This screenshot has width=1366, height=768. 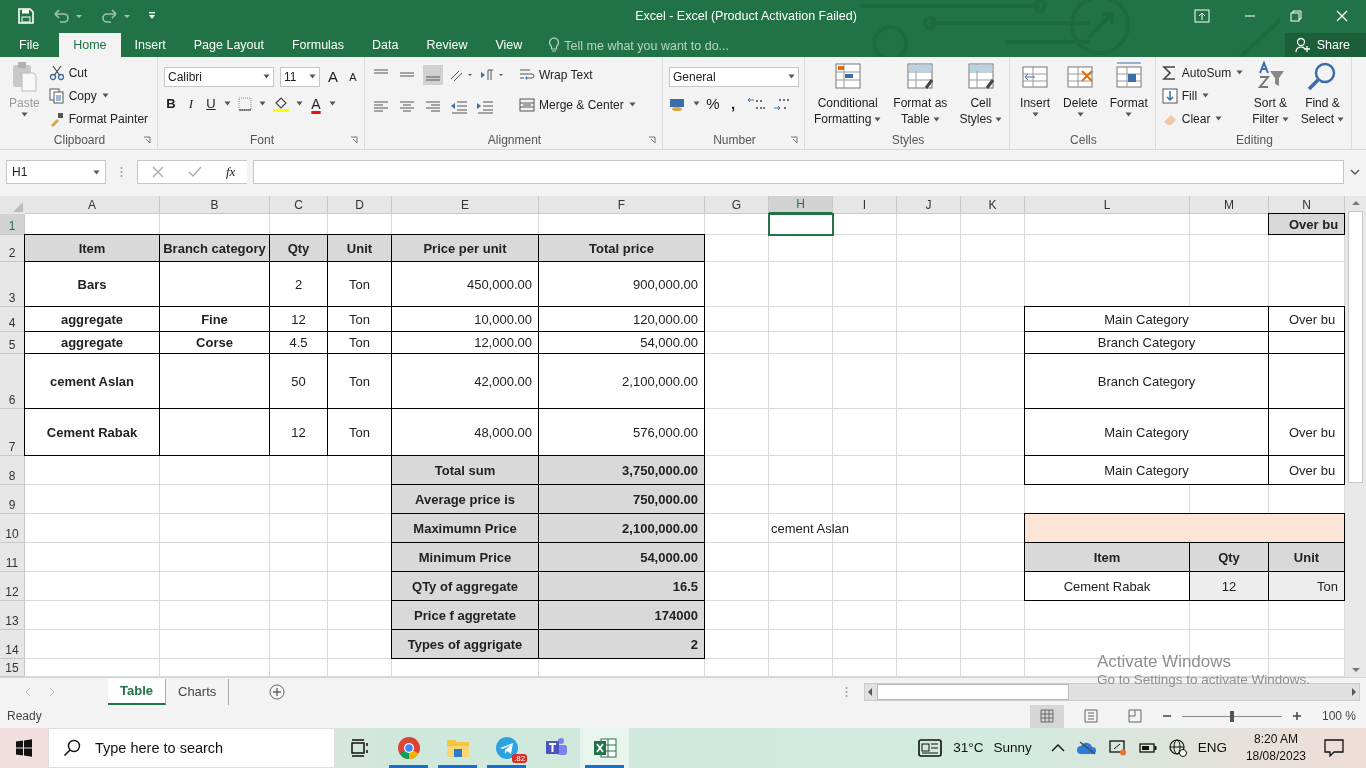 What do you see at coordinates (12, 433) in the screenshot?
I see `row-number: 7` at bounding box center [12, 433].